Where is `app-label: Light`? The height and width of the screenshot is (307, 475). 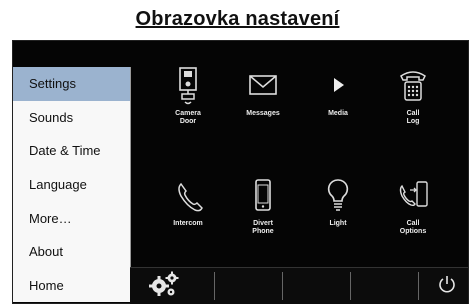
app-label: Light is located at coordinates (338, 223).